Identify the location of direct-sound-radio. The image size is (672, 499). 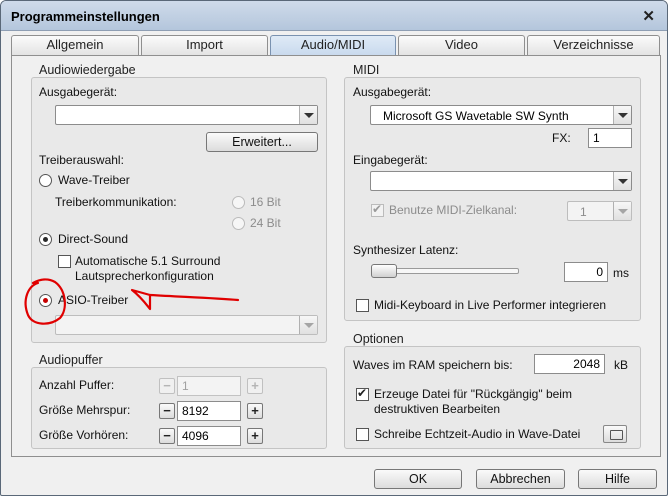
(45, 239).